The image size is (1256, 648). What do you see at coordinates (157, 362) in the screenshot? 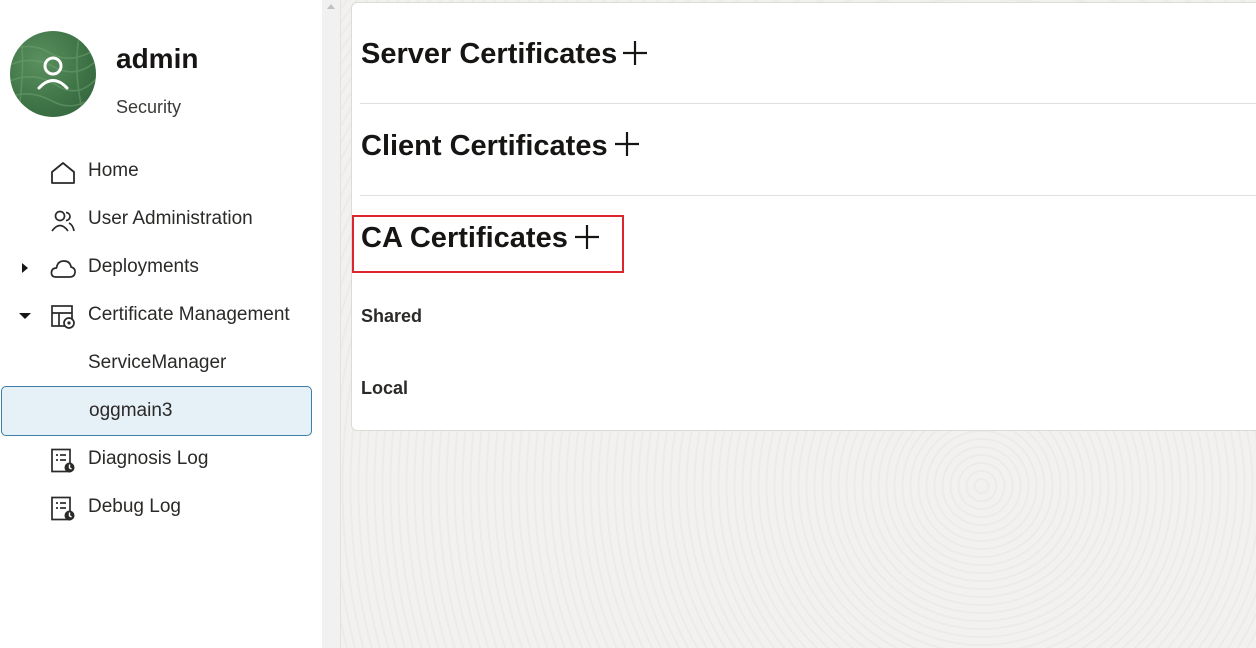
I see `nav-item-label: ServiceManager` at bounding box center [157, 362].